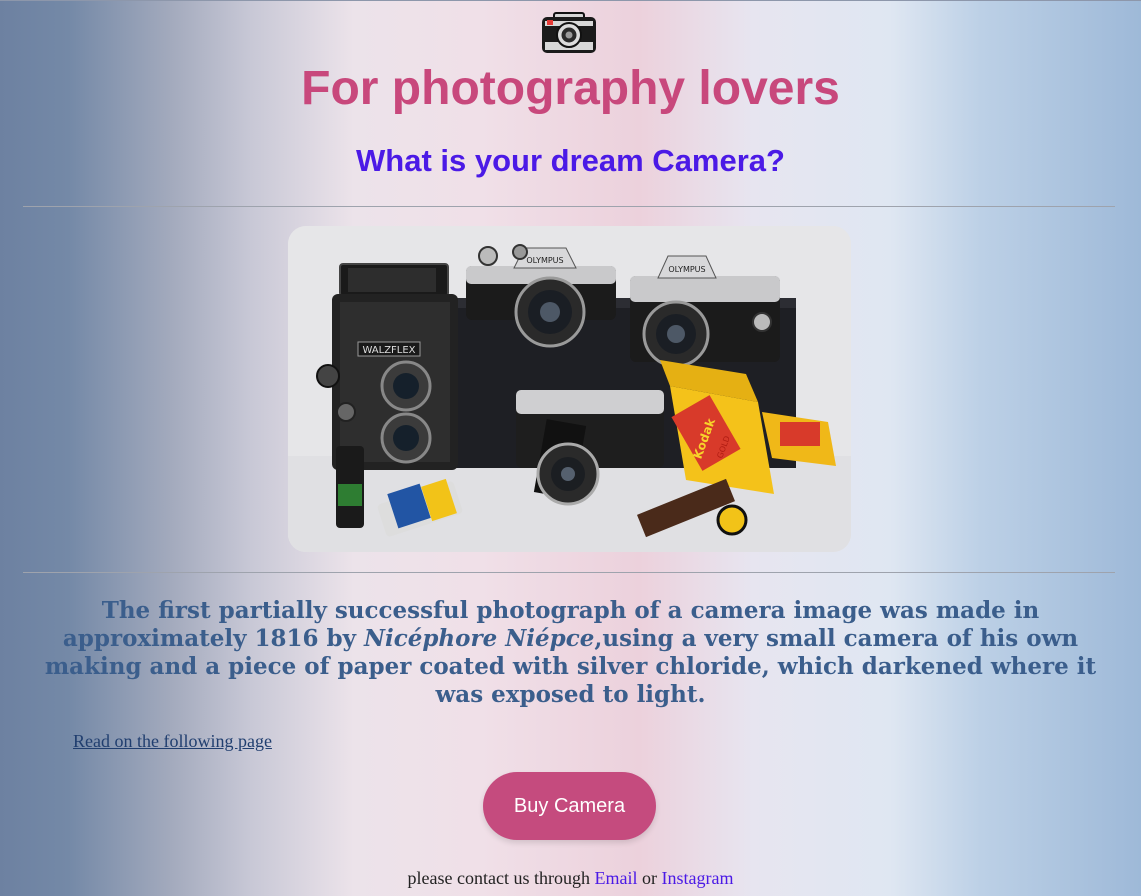 Image resolution: width=1141 pixels, height=896 pixels. Describe the element at coordinates (569, 32) in the screenshot. I see `camera-icon` at that location.